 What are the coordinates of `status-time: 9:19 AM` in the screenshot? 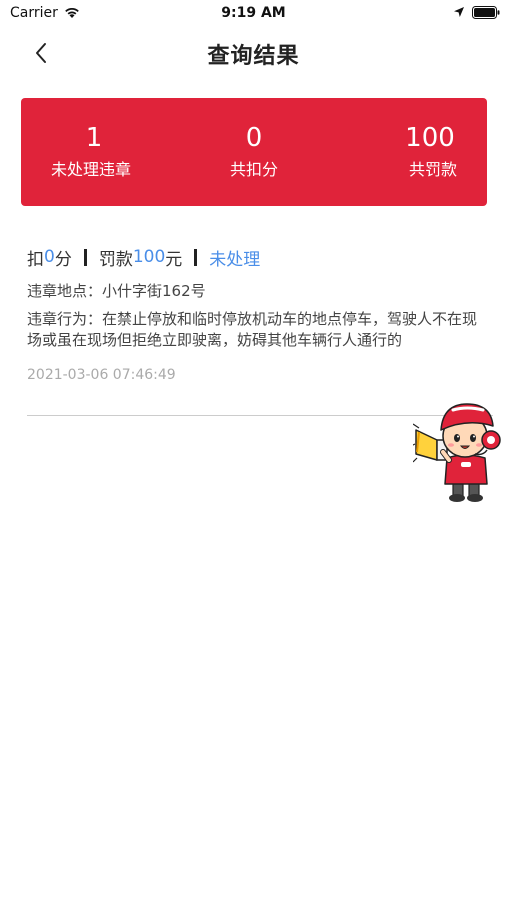 It's located at (253, 13).